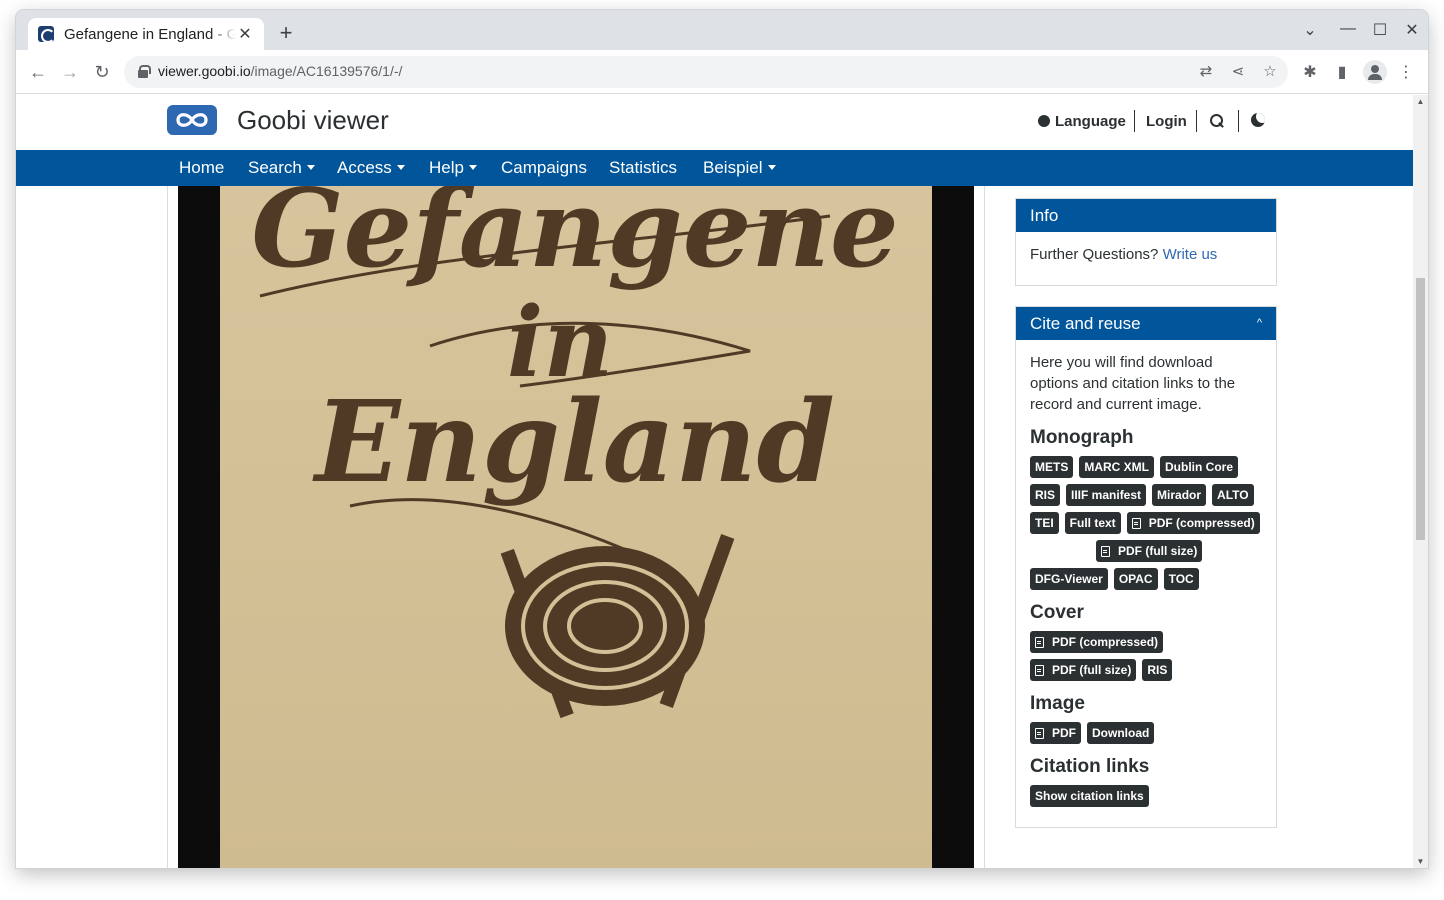 The image size is (1444, 900). I want to click on full-text-badge: Full text, so click(1092, 523).